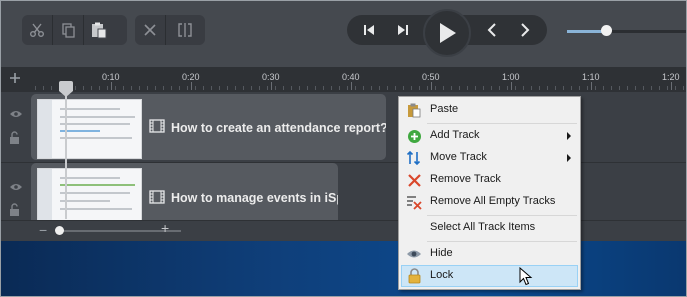 This screenshot has height=297, width=687. I want to click on copy-button, so click(68, 30).